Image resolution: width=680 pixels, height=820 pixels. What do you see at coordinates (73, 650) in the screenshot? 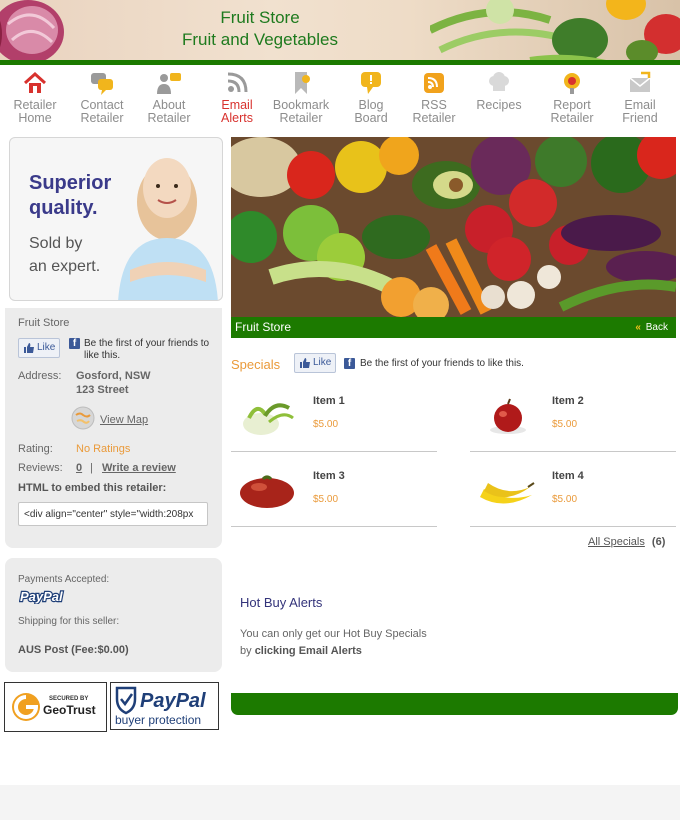
I see `shipping-value: AUS Post (Fee:$0.00)` at bounding box center [73, 650].